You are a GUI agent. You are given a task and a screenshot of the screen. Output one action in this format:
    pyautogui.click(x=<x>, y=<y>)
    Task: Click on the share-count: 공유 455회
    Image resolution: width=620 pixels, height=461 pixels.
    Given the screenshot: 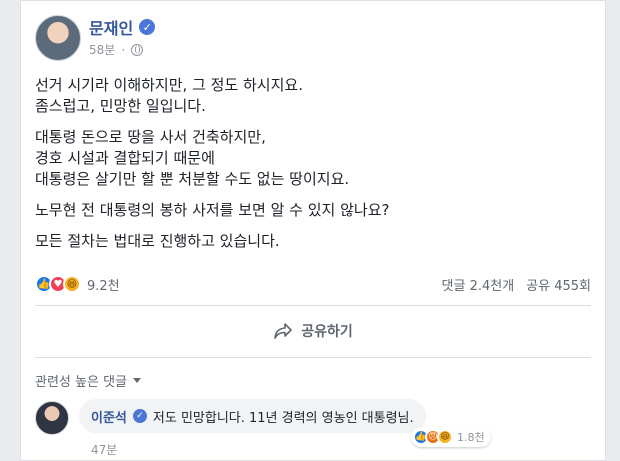 What is the action you would take?
    pyautogui.click(x=558, y=284)
    